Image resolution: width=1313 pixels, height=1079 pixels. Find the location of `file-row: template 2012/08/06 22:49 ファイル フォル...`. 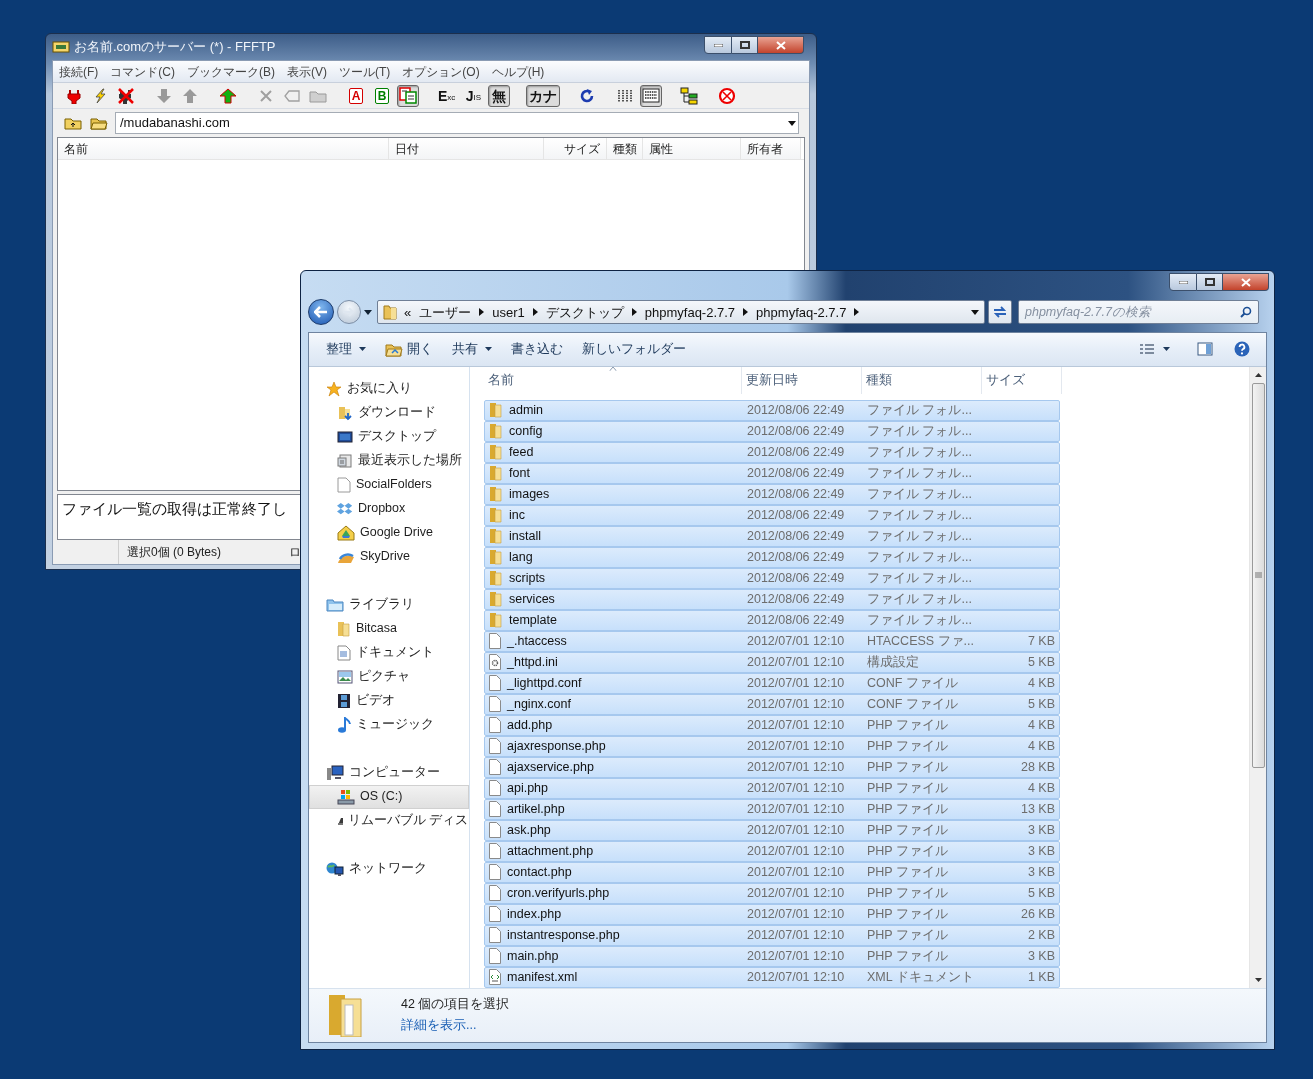

file-row: template 2012/08/06 22:49 ファイル フォル... is located at coordinates (772, 620).